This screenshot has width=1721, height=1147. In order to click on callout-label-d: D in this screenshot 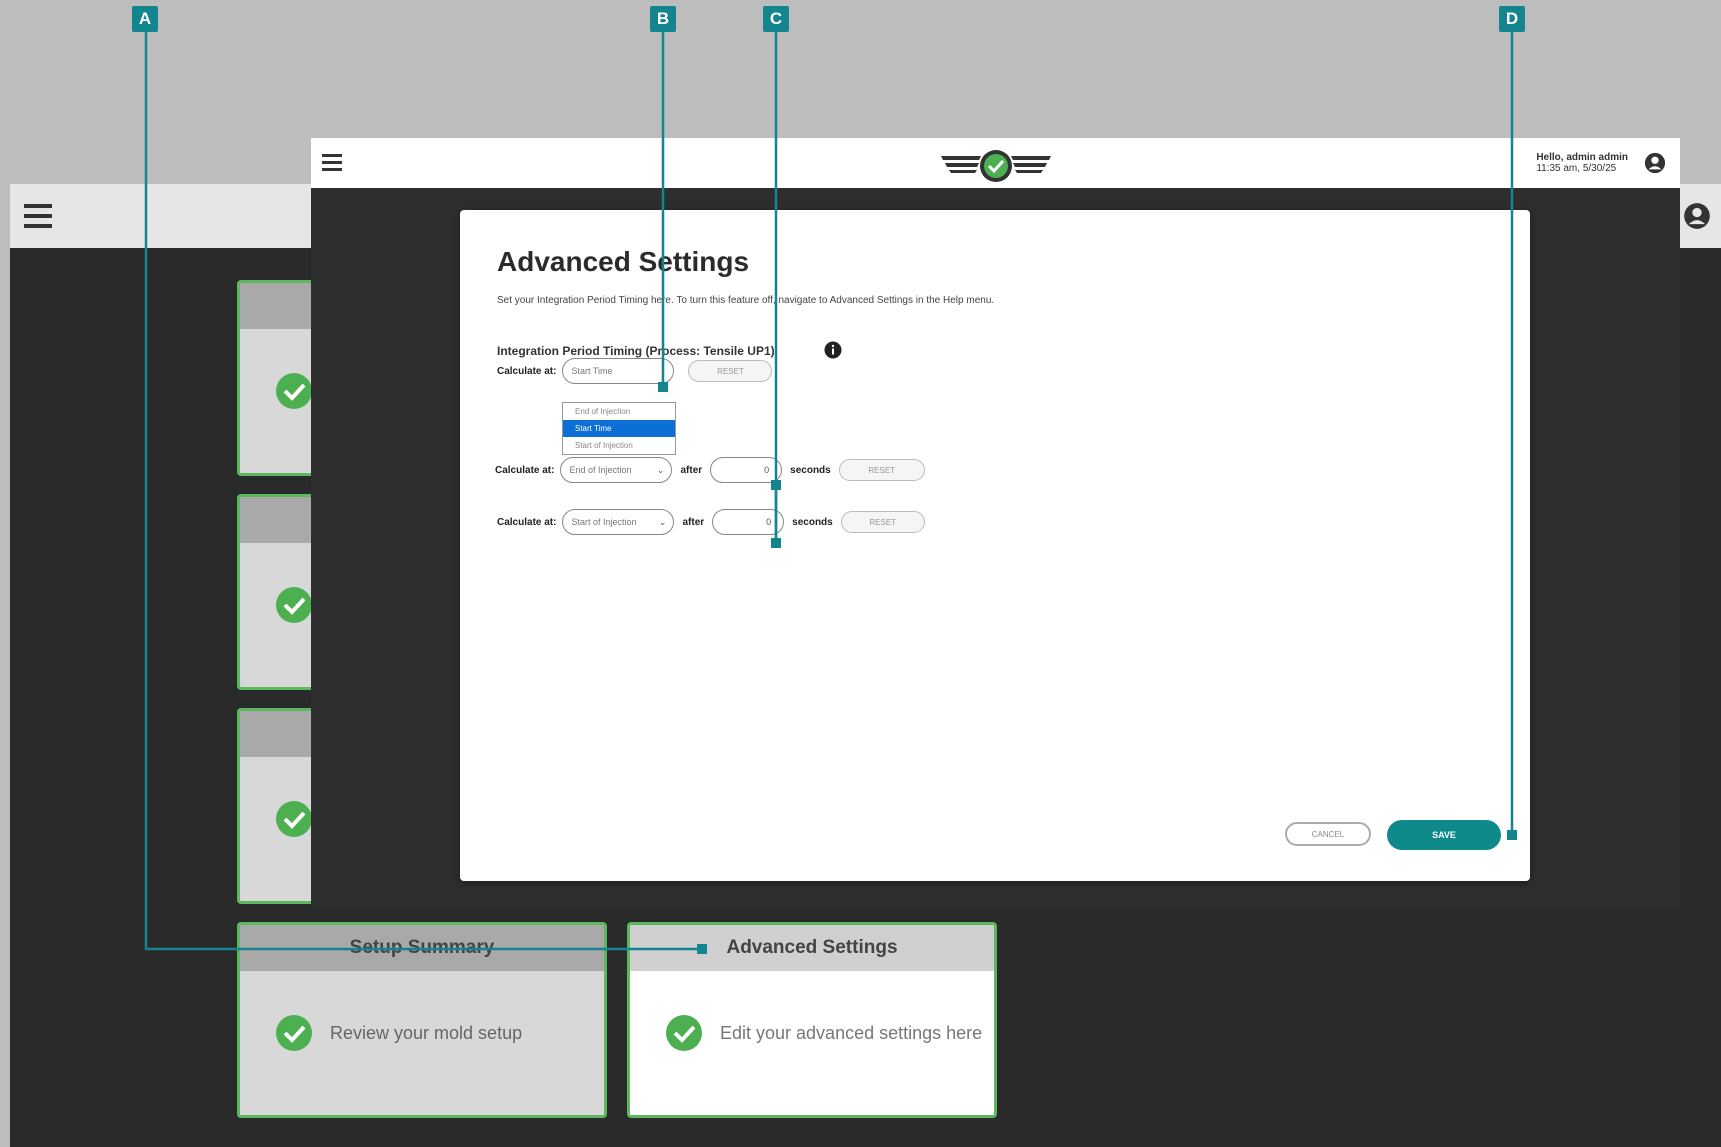, I will do `click(1512, 19)`.